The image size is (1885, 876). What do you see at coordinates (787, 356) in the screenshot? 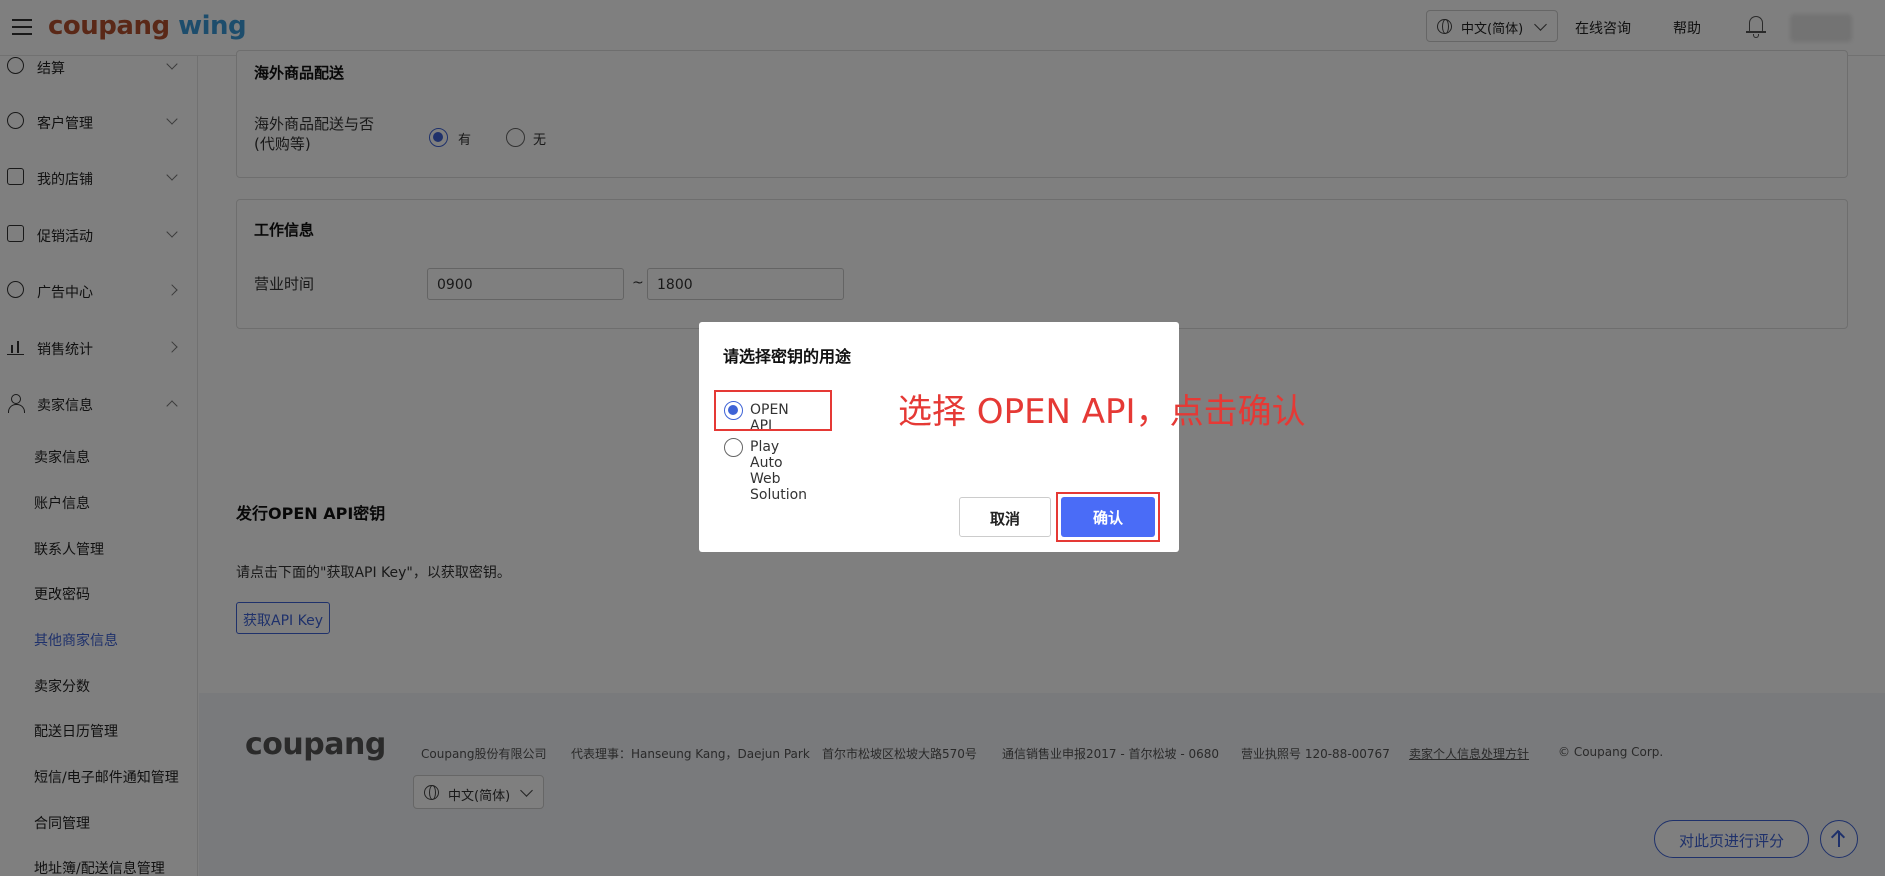
I see `dialog-title: 请选择密钥的用途` at bounding box center [787, 356].